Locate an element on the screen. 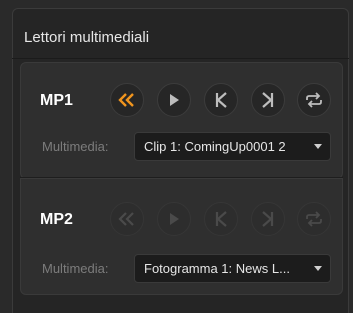 The width and height of the screenshot is (353, 313). mp2-media-label: Multimedia: is located at coordinates (75, 268).